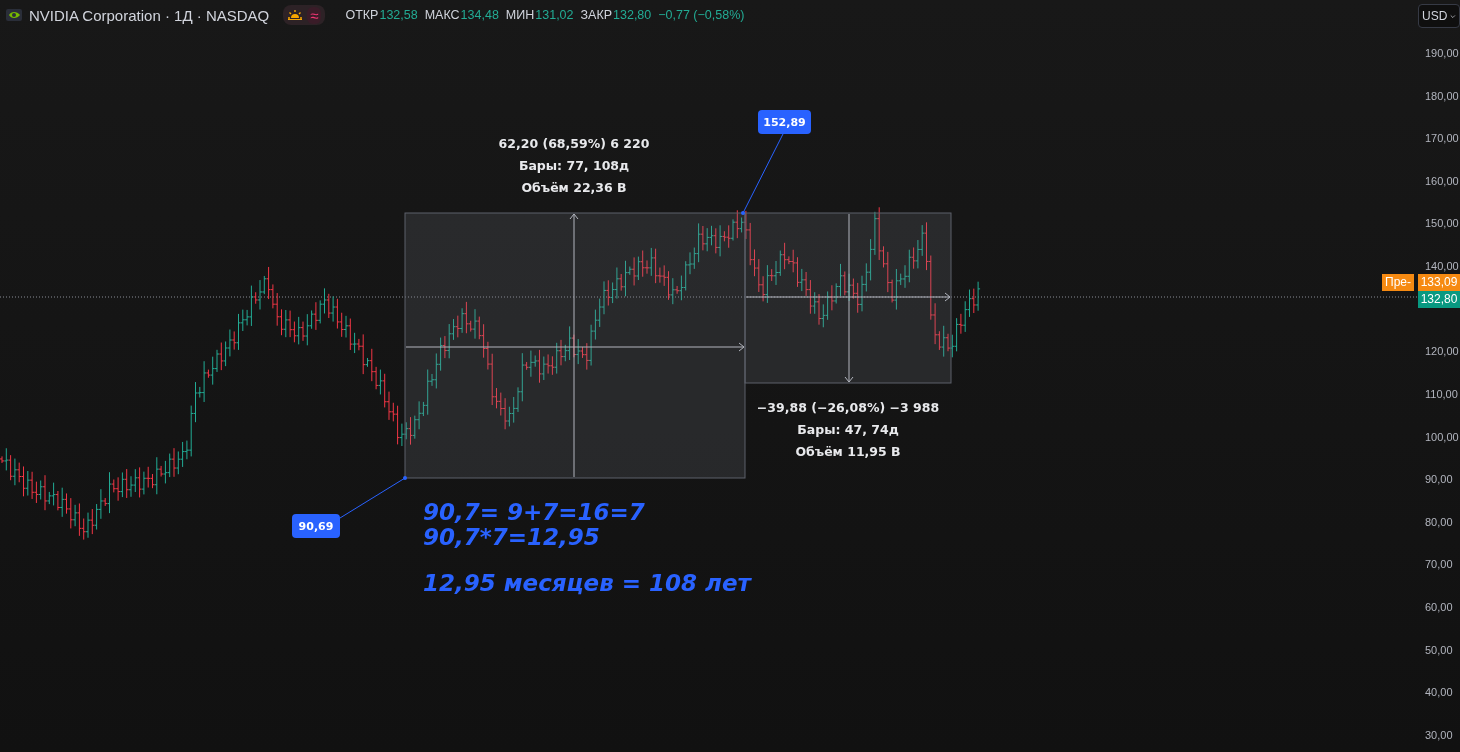 This screenshot has height=752, width=1460. I want to click on session-sign: ≈, so click(314, 15).